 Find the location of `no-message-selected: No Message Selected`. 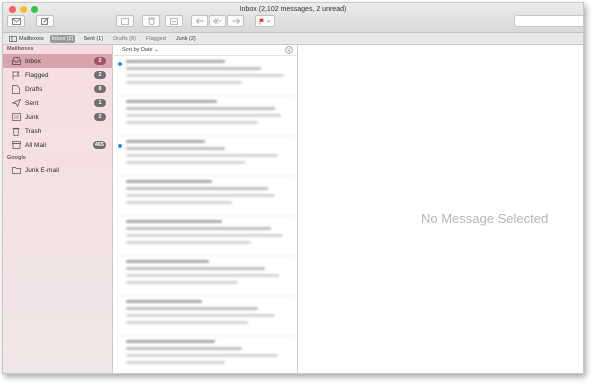

no-message-selected: No Message Selected is located at coordinates (485, 218).